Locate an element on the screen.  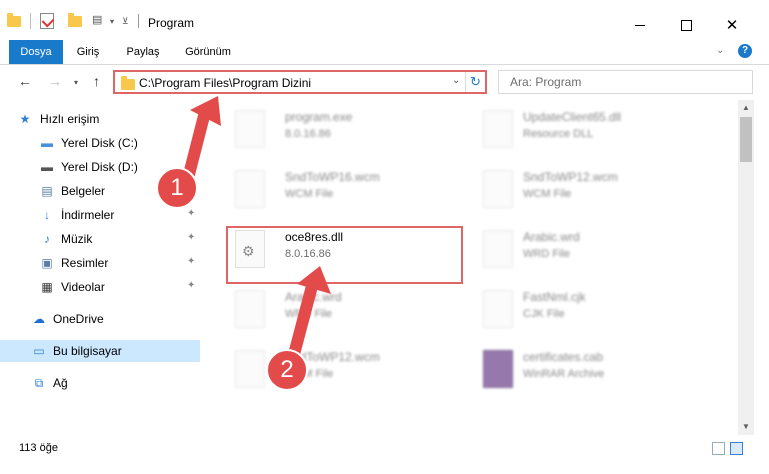
step-1-badge: 1 is located at coordinates (177, 188).